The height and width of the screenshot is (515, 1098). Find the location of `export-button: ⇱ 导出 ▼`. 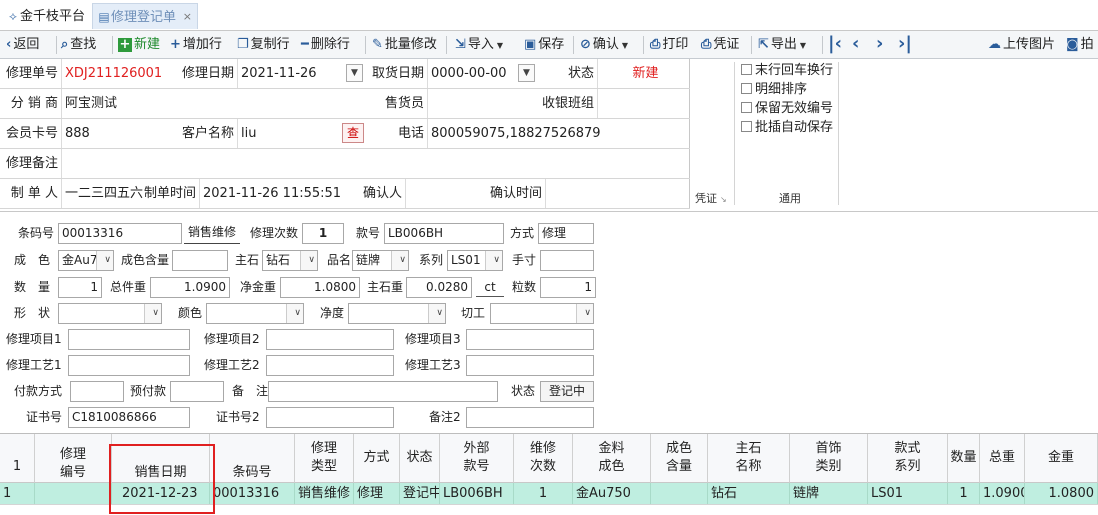

export-button: ⇱ 导出 ▼ is located at coordinates (782, 45).